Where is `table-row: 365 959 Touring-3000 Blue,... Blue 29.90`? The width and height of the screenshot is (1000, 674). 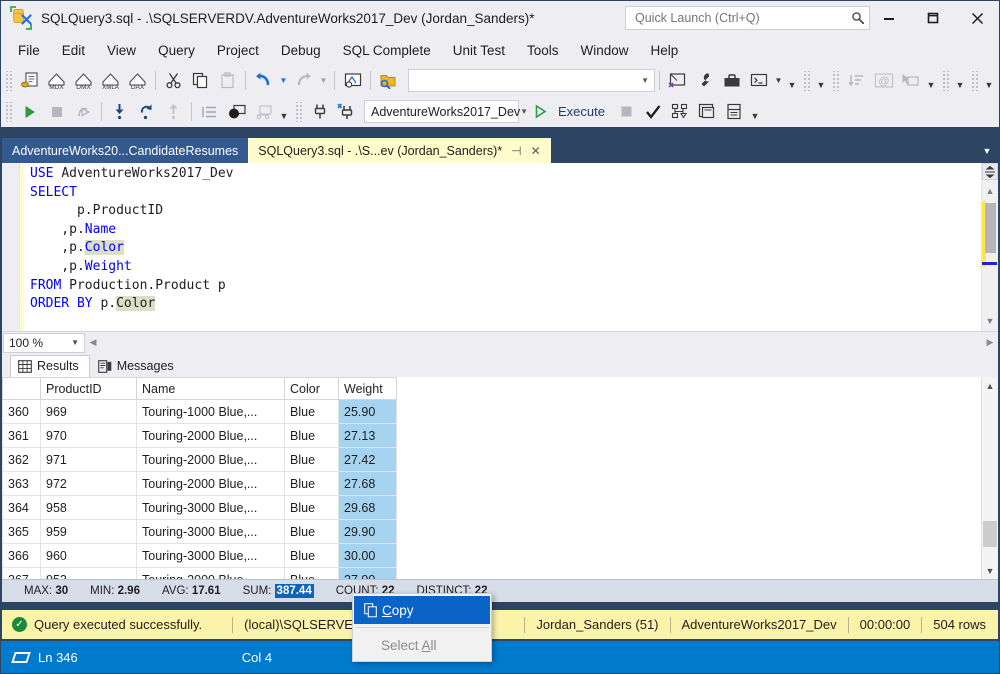
table-row: 365 959 Touring-3000 Blue,... Blue 29.90 is located at coordinates (199, 531).